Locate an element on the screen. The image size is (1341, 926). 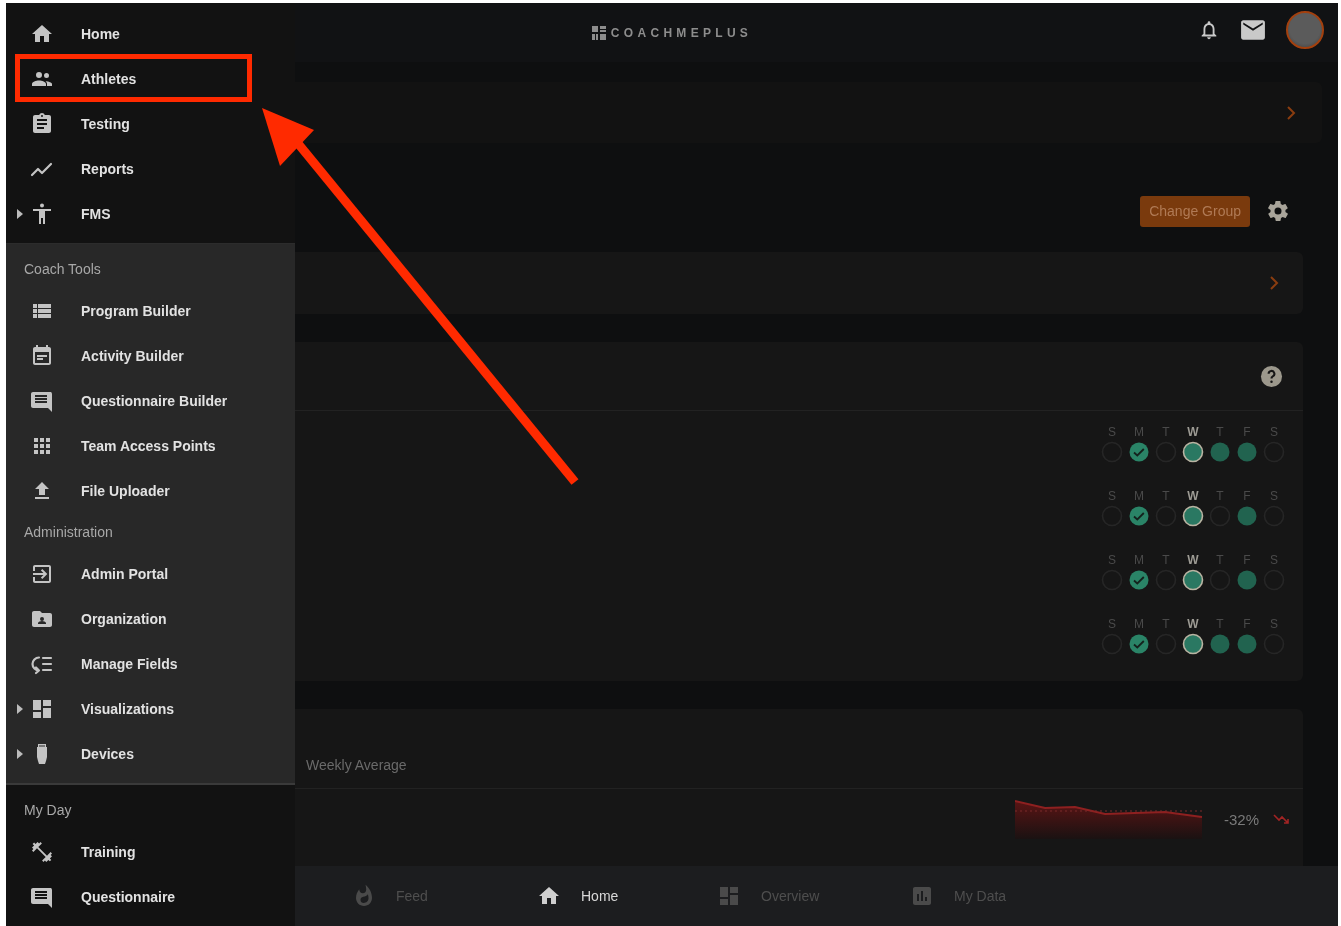
drawer-item: Home is located at coordinates (128, 33).